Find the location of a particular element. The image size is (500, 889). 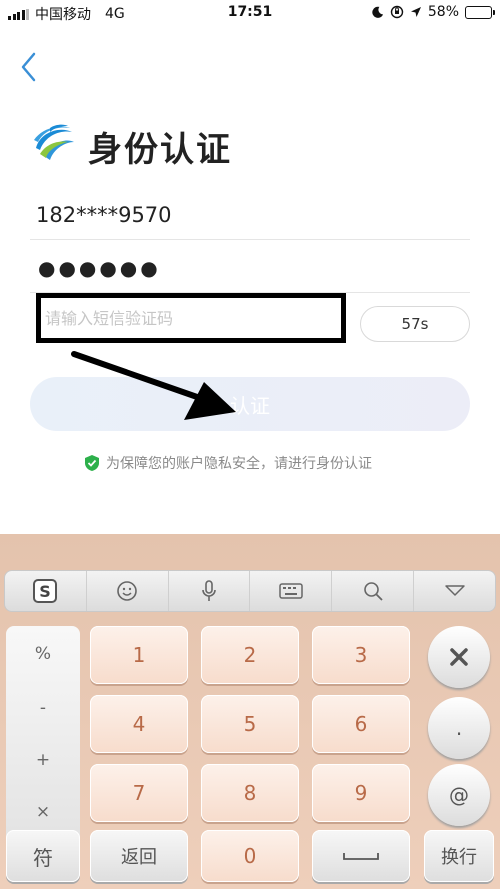

key-5: 5 is located at coordinates (250, 724).